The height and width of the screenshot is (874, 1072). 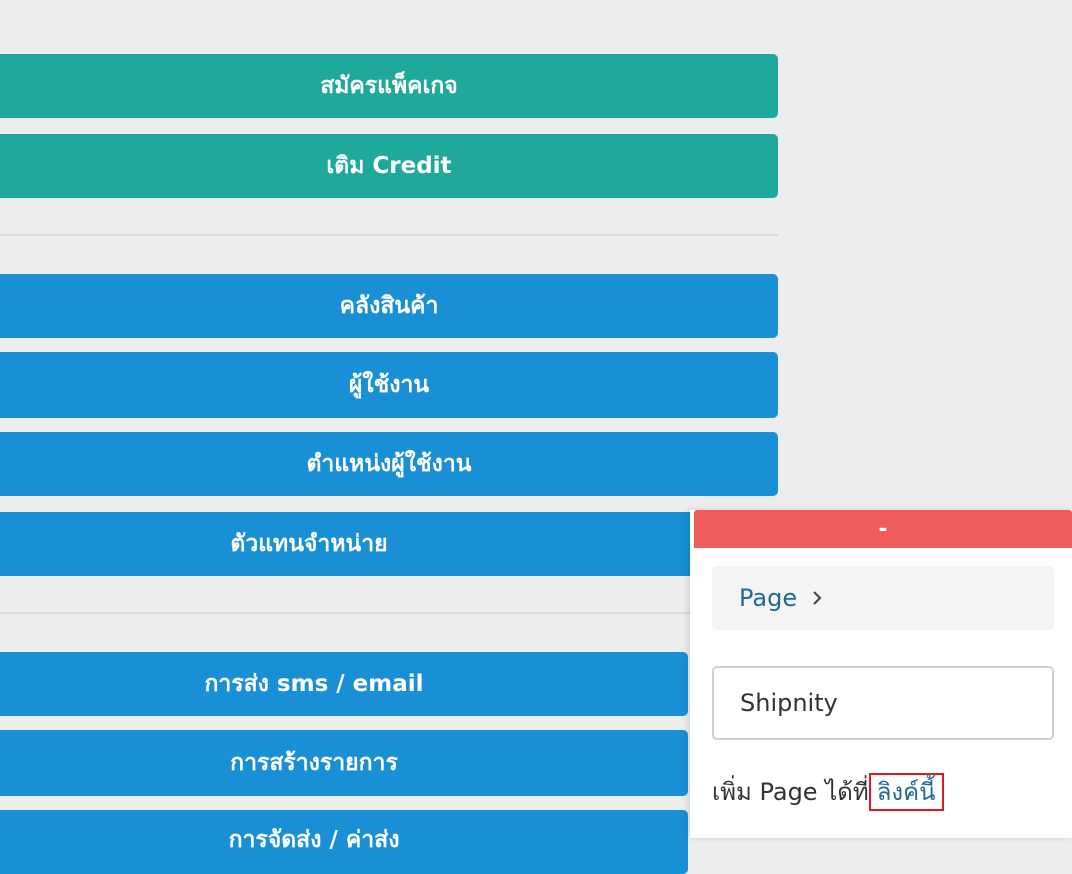 I want to click on subscribe-package-button: สมัครแพ็คเกจ, so click(x=389, y=86).